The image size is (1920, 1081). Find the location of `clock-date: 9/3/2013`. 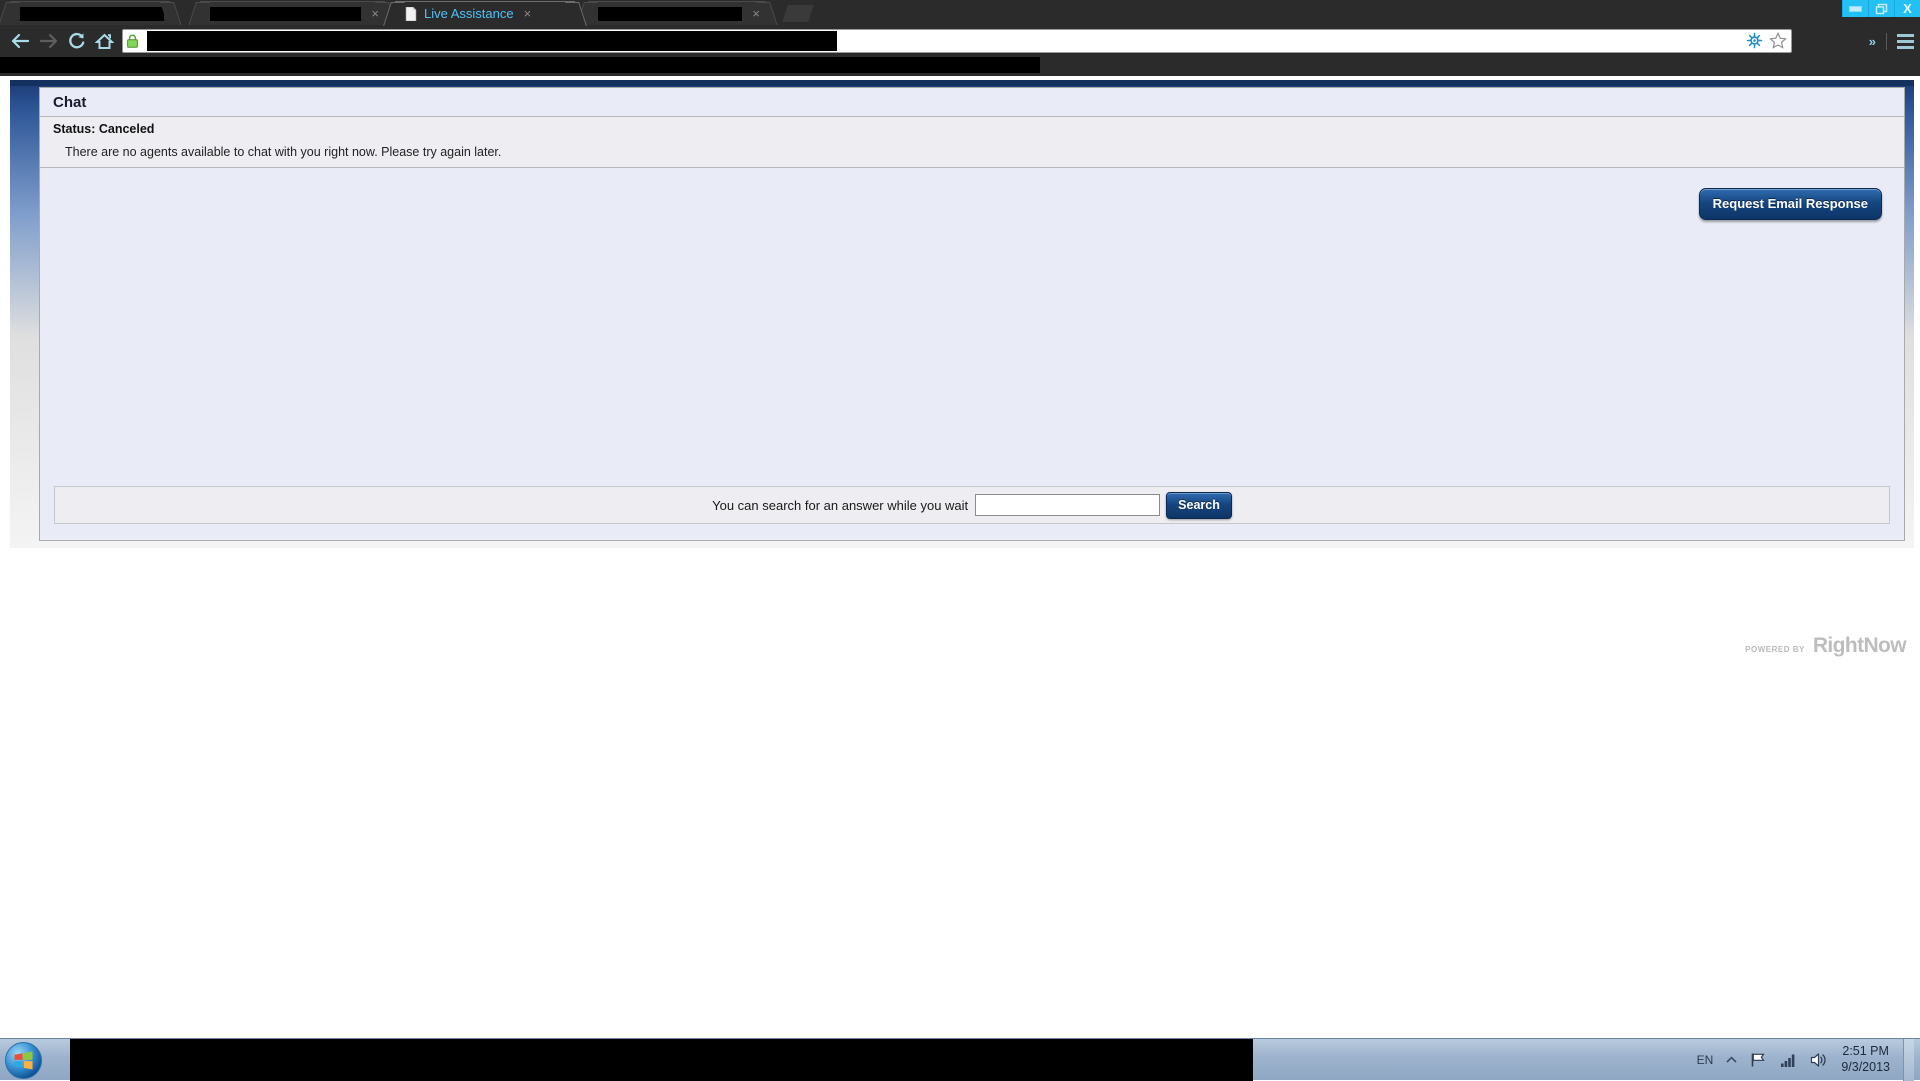

clock-date: 9/3/2013 is located at coordinates (1865, 1068).